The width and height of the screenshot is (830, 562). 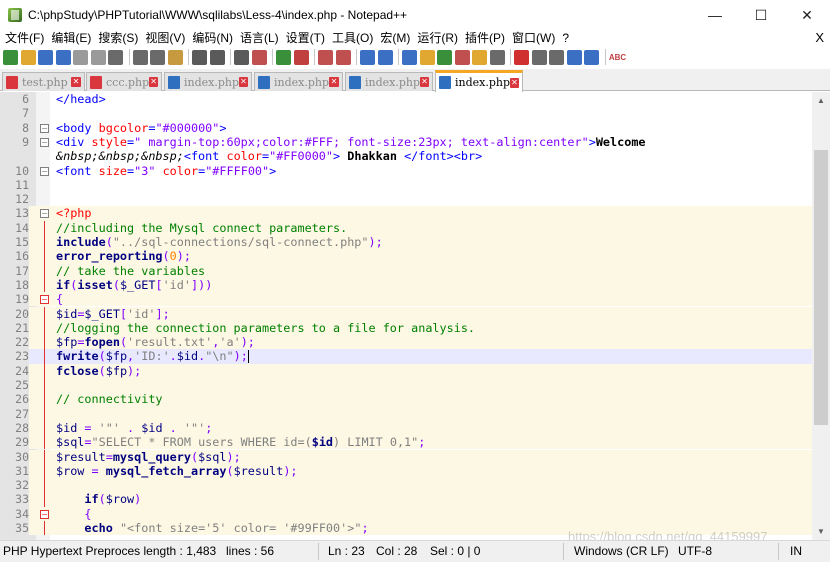 What do you see at coordinates (175, 57) in the screenshot?
I see `paste-icon` at bounding box center [175, 57].